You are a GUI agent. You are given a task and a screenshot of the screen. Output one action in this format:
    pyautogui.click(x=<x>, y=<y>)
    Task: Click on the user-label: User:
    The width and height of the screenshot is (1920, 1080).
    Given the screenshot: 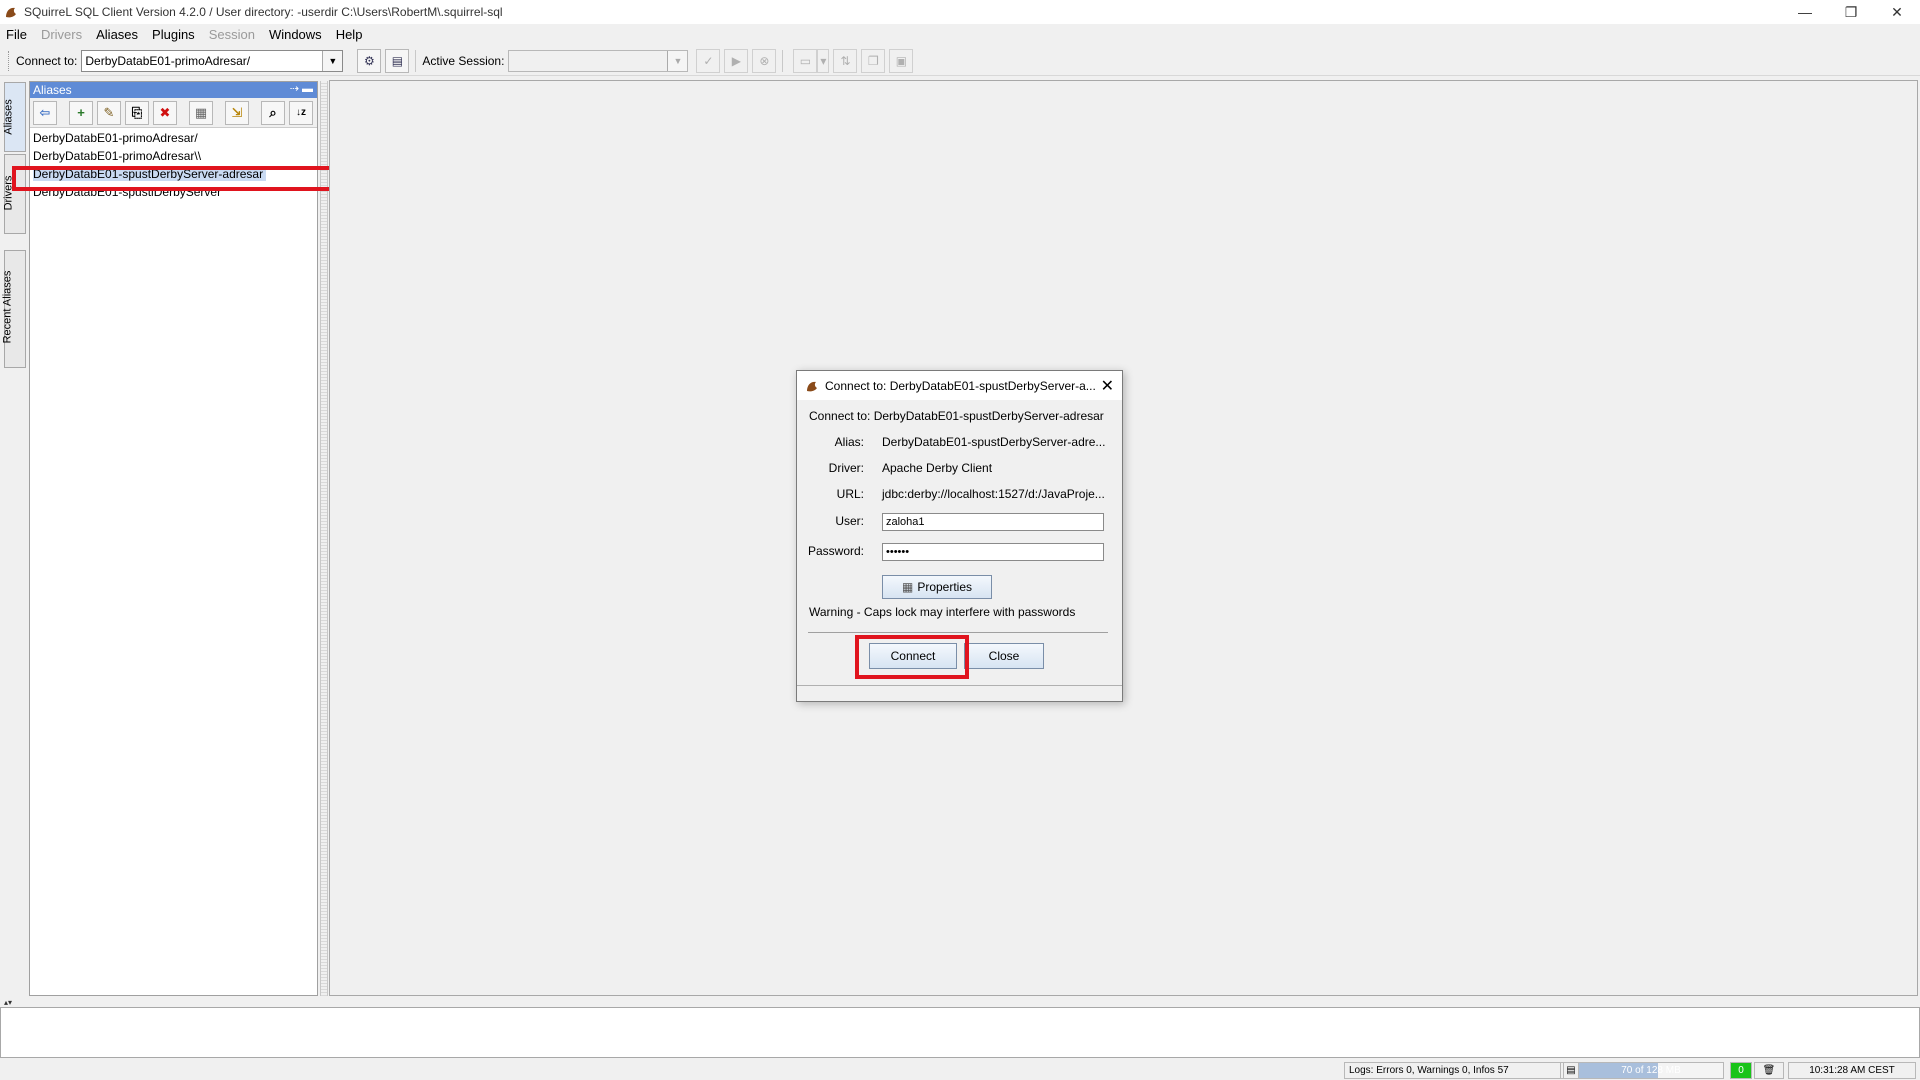 What is the action you would take?
    pyautogui.click(x=849, y=521)
    